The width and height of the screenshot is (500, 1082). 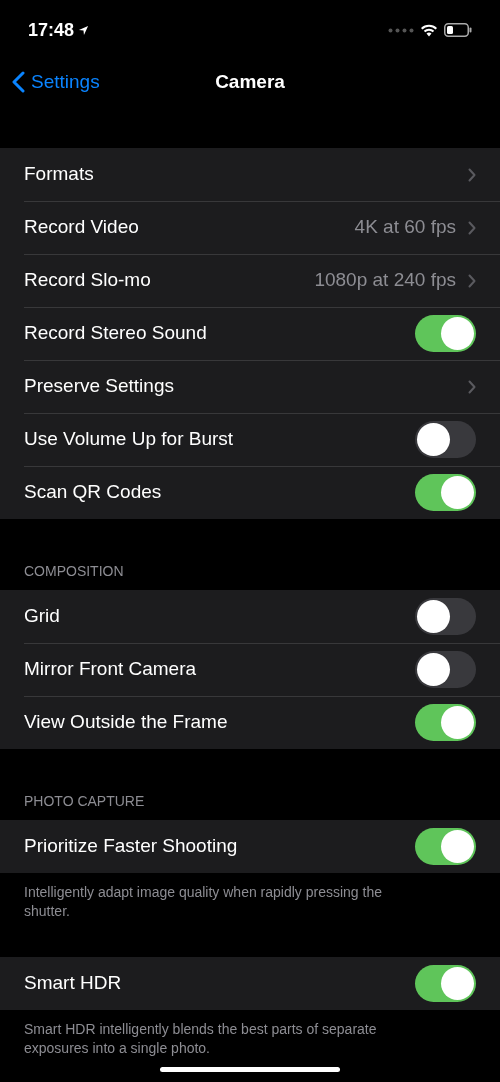 I want to click on row-label: View Outside the Frame, so click(x=126, y=722).